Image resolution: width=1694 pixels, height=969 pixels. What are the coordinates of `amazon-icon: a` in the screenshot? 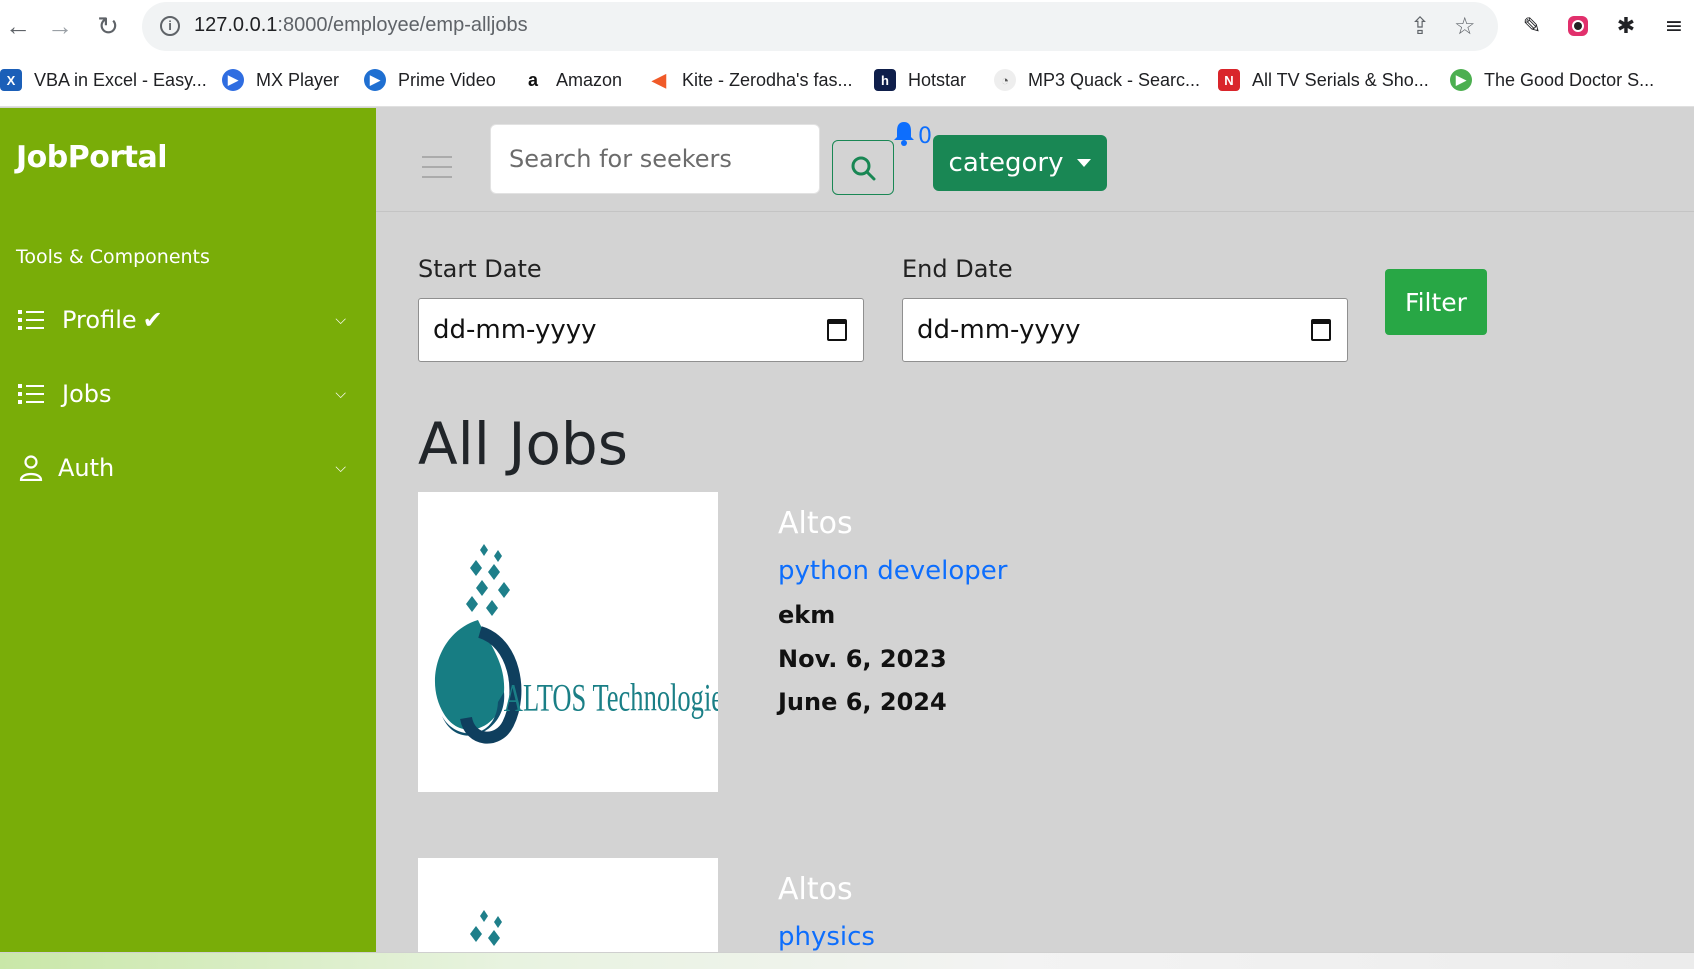 It's located at (533, 80).